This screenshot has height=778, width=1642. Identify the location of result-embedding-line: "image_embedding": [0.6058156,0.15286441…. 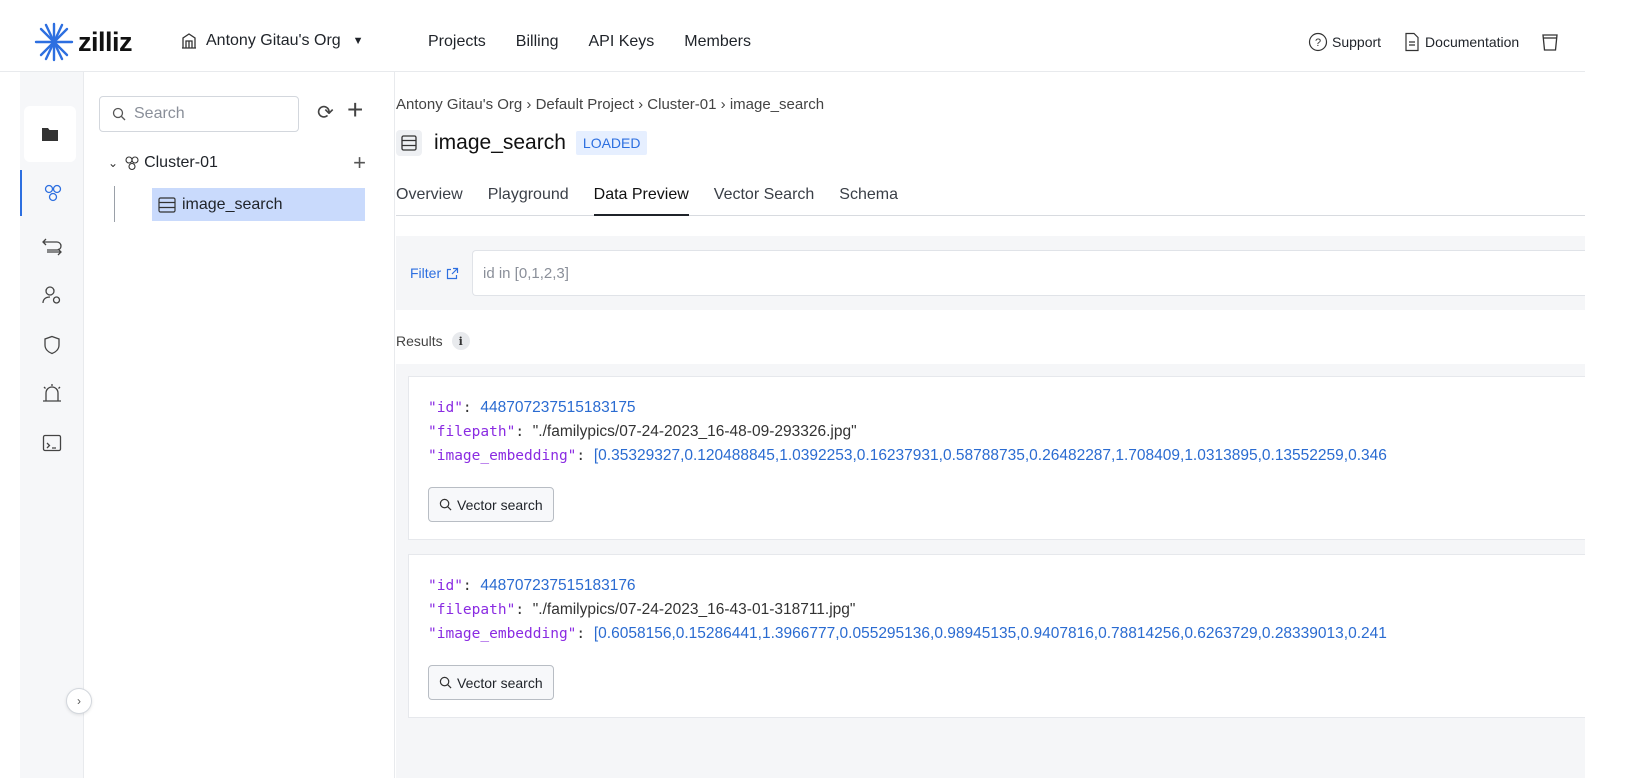
(907, 633).